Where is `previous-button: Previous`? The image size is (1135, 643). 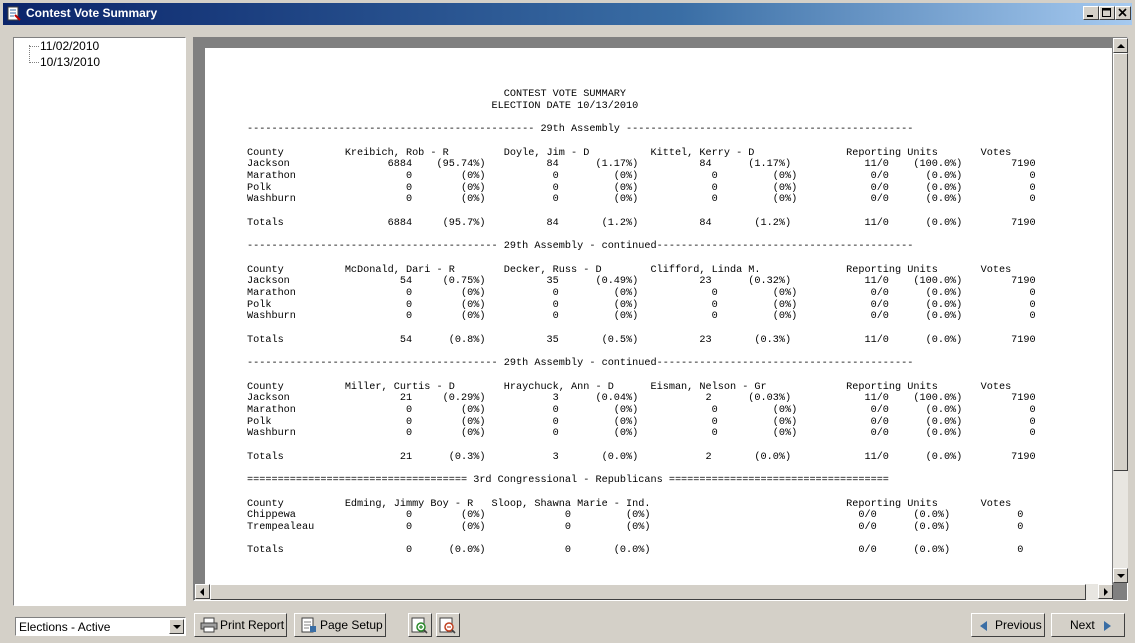
previous-button: Previous is located at coordinates (1008, 625).